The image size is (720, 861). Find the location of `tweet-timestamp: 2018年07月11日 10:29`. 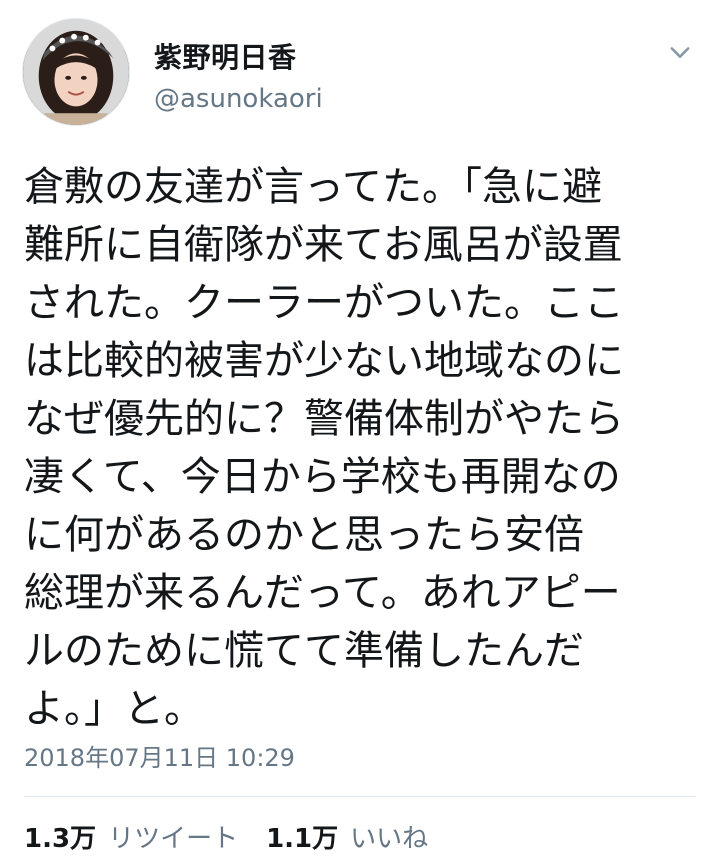

tweet-timestamp: 2018年07月11日 10:29 is located at coordinates (159, 755).